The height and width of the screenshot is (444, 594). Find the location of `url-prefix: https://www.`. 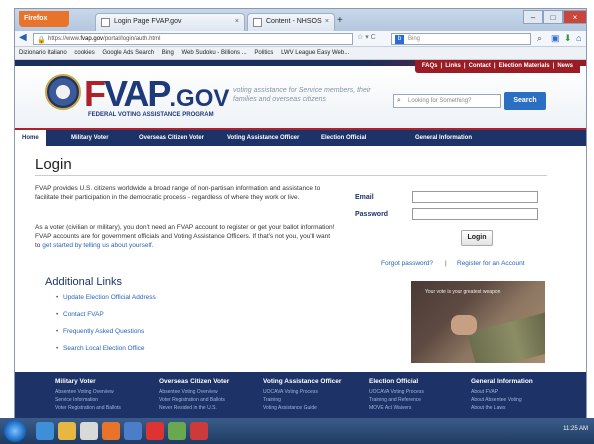

url-prefix: https://www. is located at coordinates (64, 39).